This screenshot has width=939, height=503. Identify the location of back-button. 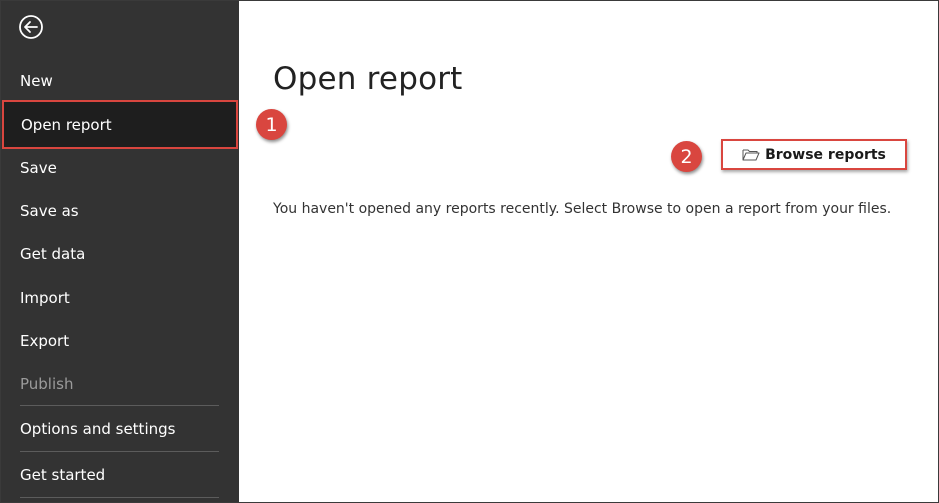
(31, 27).